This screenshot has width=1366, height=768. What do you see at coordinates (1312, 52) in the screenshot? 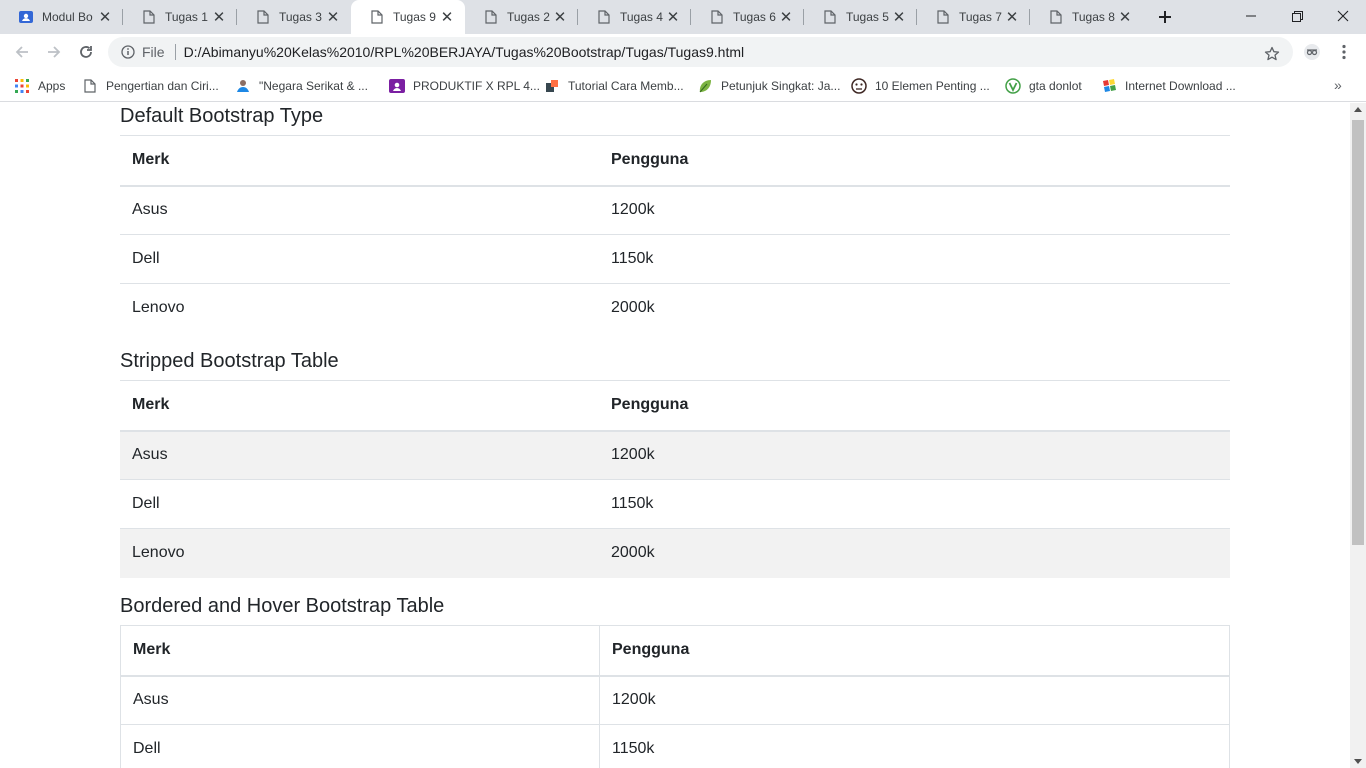
I see `profile-avatar` at bounding box center [1312, 52].